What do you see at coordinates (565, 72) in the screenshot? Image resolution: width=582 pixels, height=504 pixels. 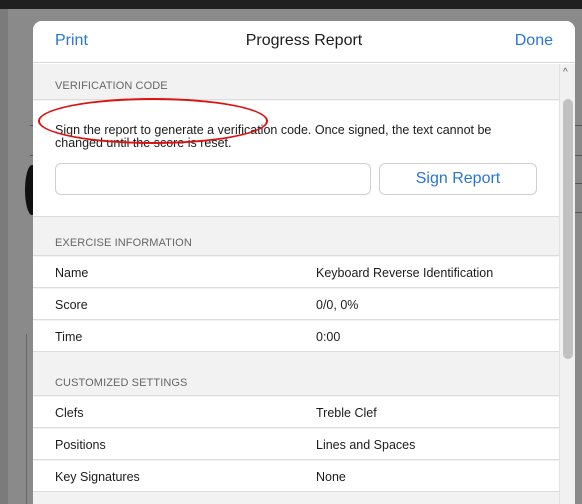 I see `scroll-up-icon: ^` at bounding box center [565, 72].